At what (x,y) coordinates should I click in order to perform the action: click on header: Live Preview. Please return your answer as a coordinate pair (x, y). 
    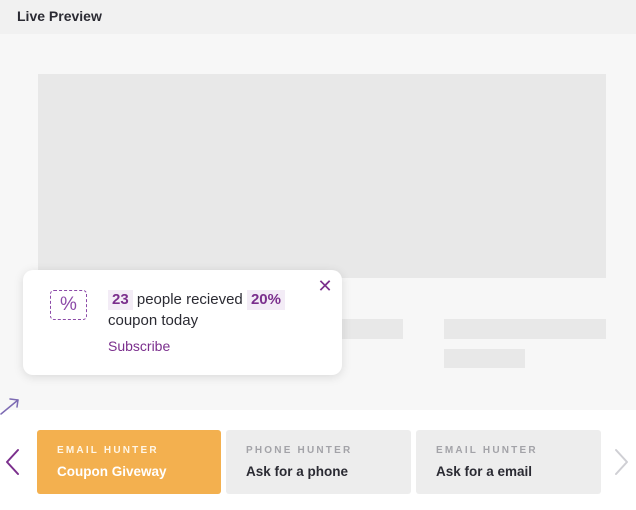
    Looking at the image, I should click on (318, 17).